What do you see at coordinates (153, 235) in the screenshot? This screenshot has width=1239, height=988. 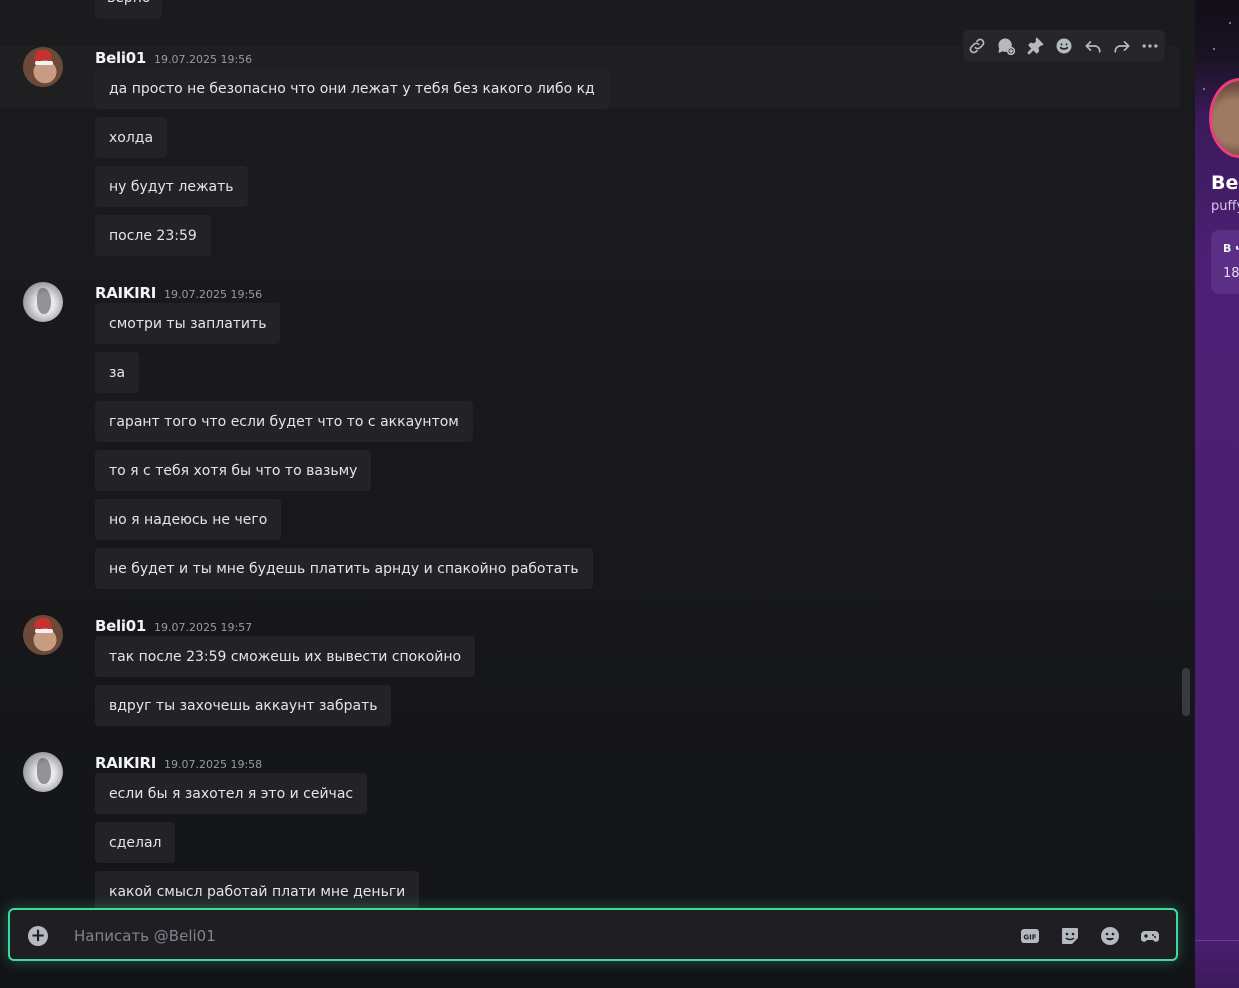 I see `message-bubble: после 23:59` at bounding box center [153, 235].